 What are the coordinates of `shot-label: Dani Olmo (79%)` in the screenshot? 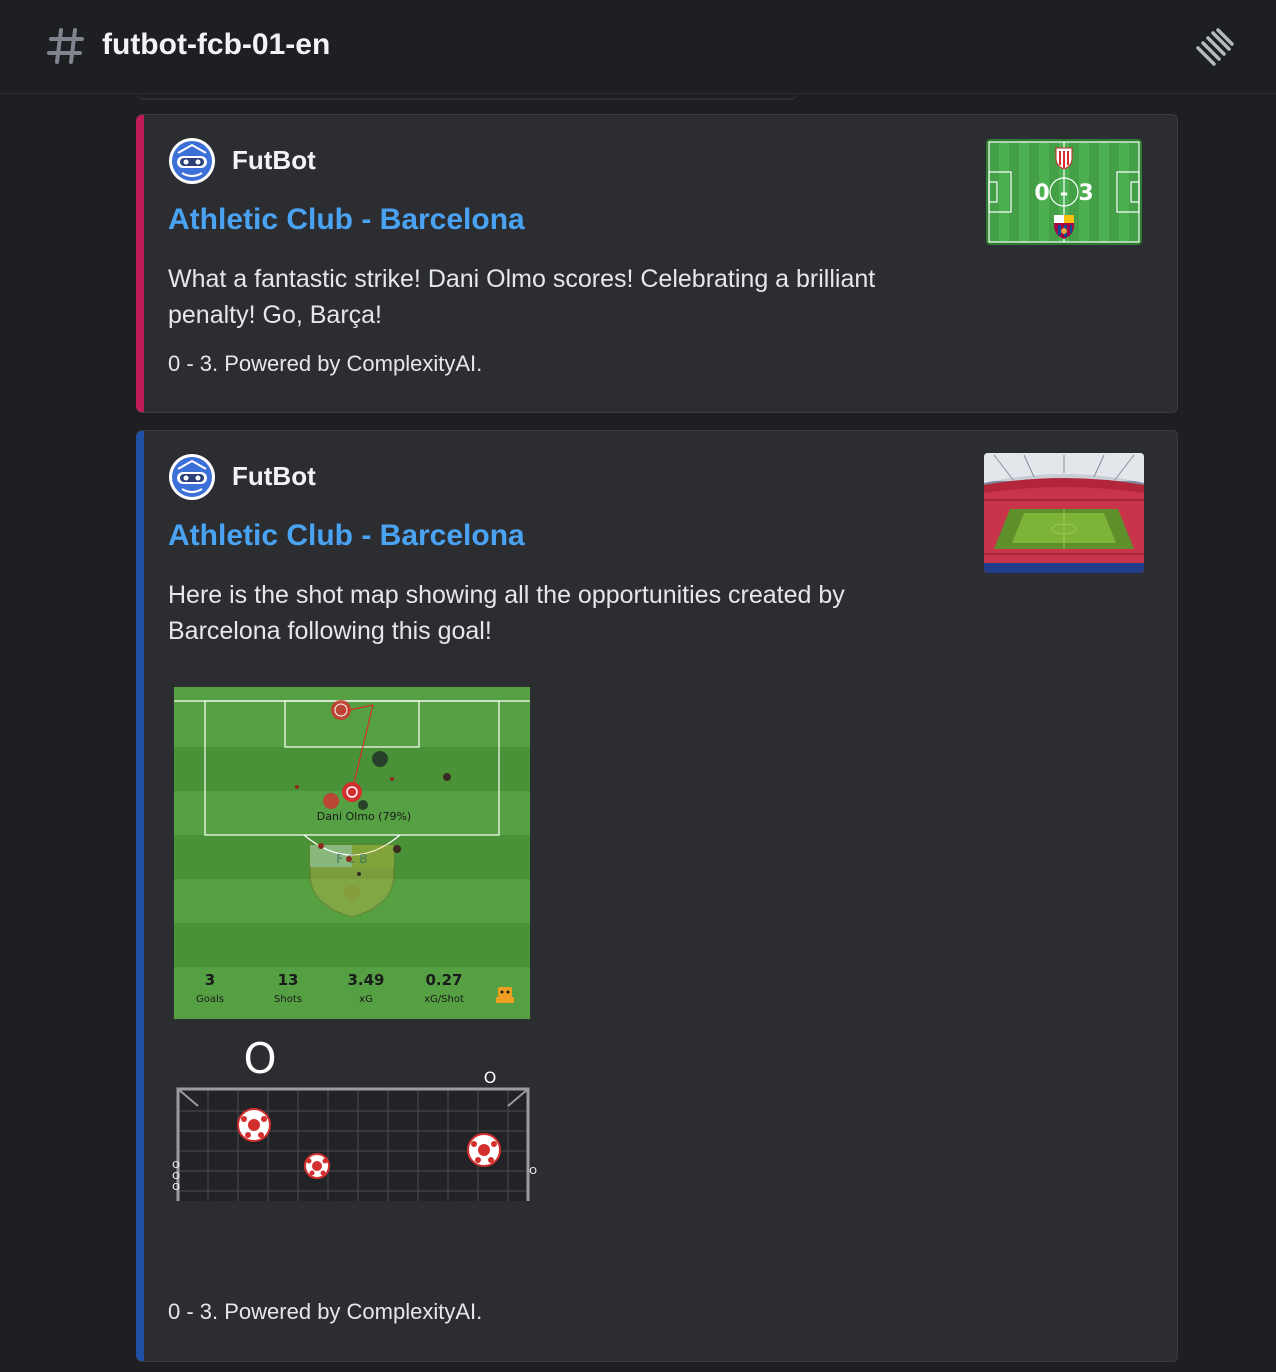 It's located at (364, 816).